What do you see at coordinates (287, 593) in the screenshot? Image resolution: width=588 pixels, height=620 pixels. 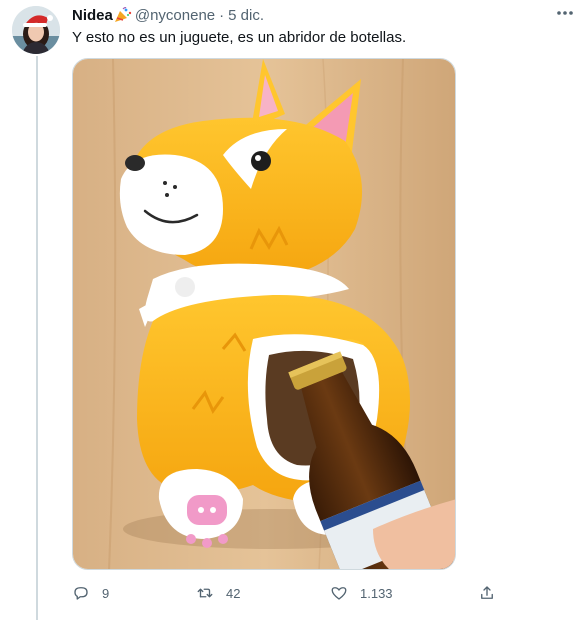 I see `tweet-actions: 9 42 1.133` at bounding box center [287, 593].